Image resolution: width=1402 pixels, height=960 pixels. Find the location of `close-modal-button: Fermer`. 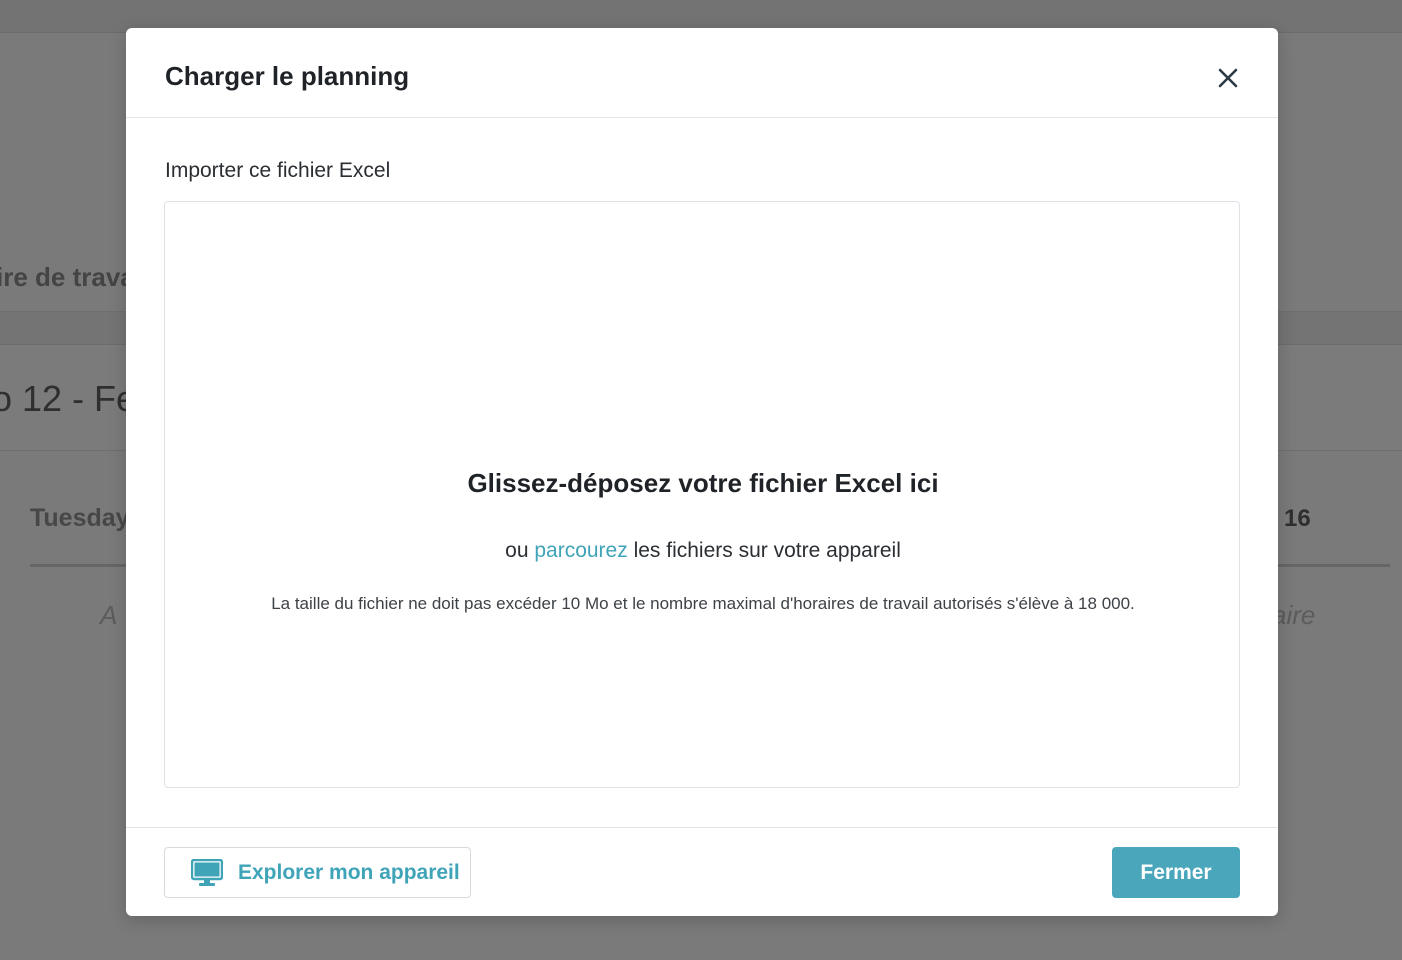

close-modal-button: Fermer is located at coordinates (1176, 872).